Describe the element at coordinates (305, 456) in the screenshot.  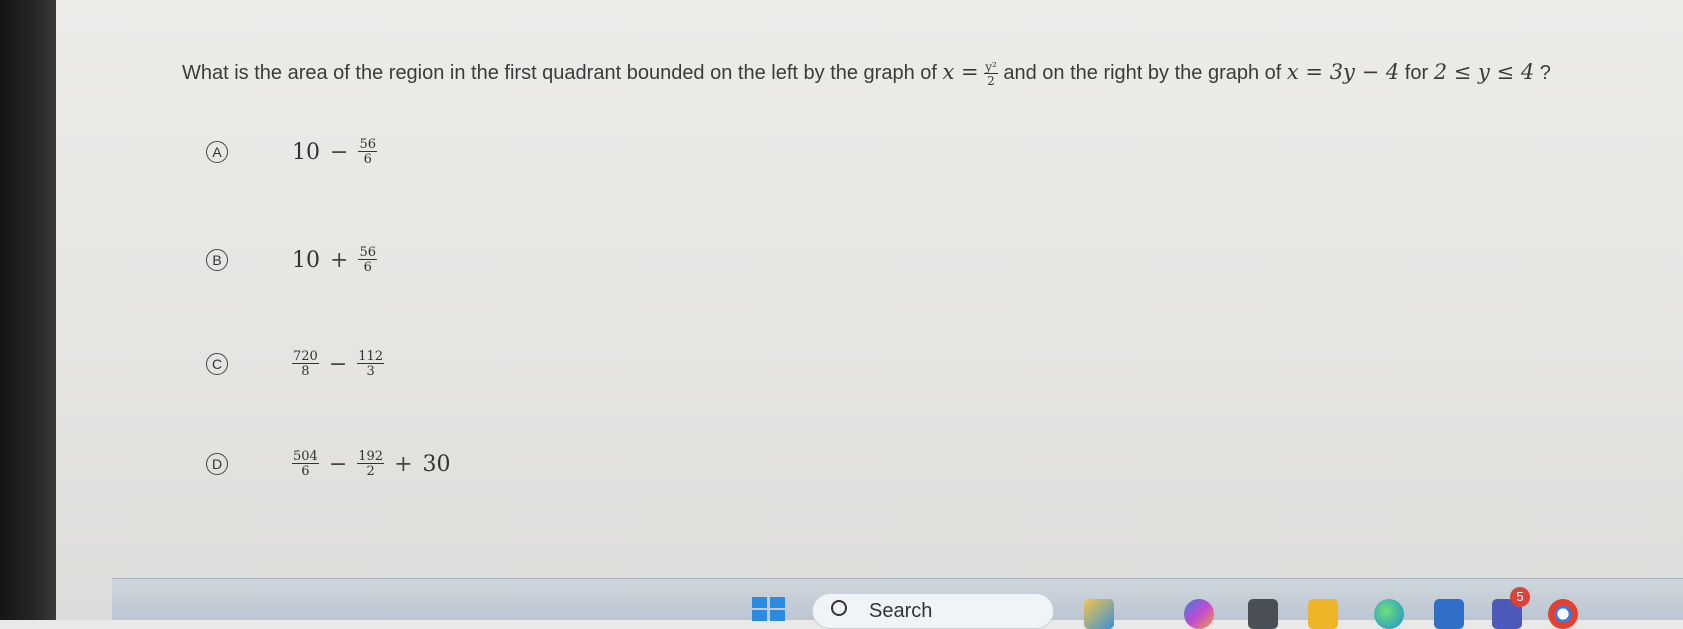
I see `choice-d-numerator-1: 504` at that location.